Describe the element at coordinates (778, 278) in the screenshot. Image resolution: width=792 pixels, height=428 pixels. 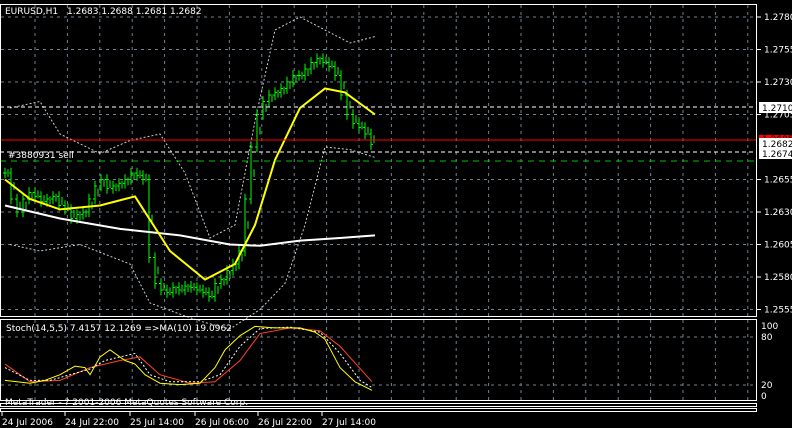
I see `price-tick-label: 1.2580` at that location.